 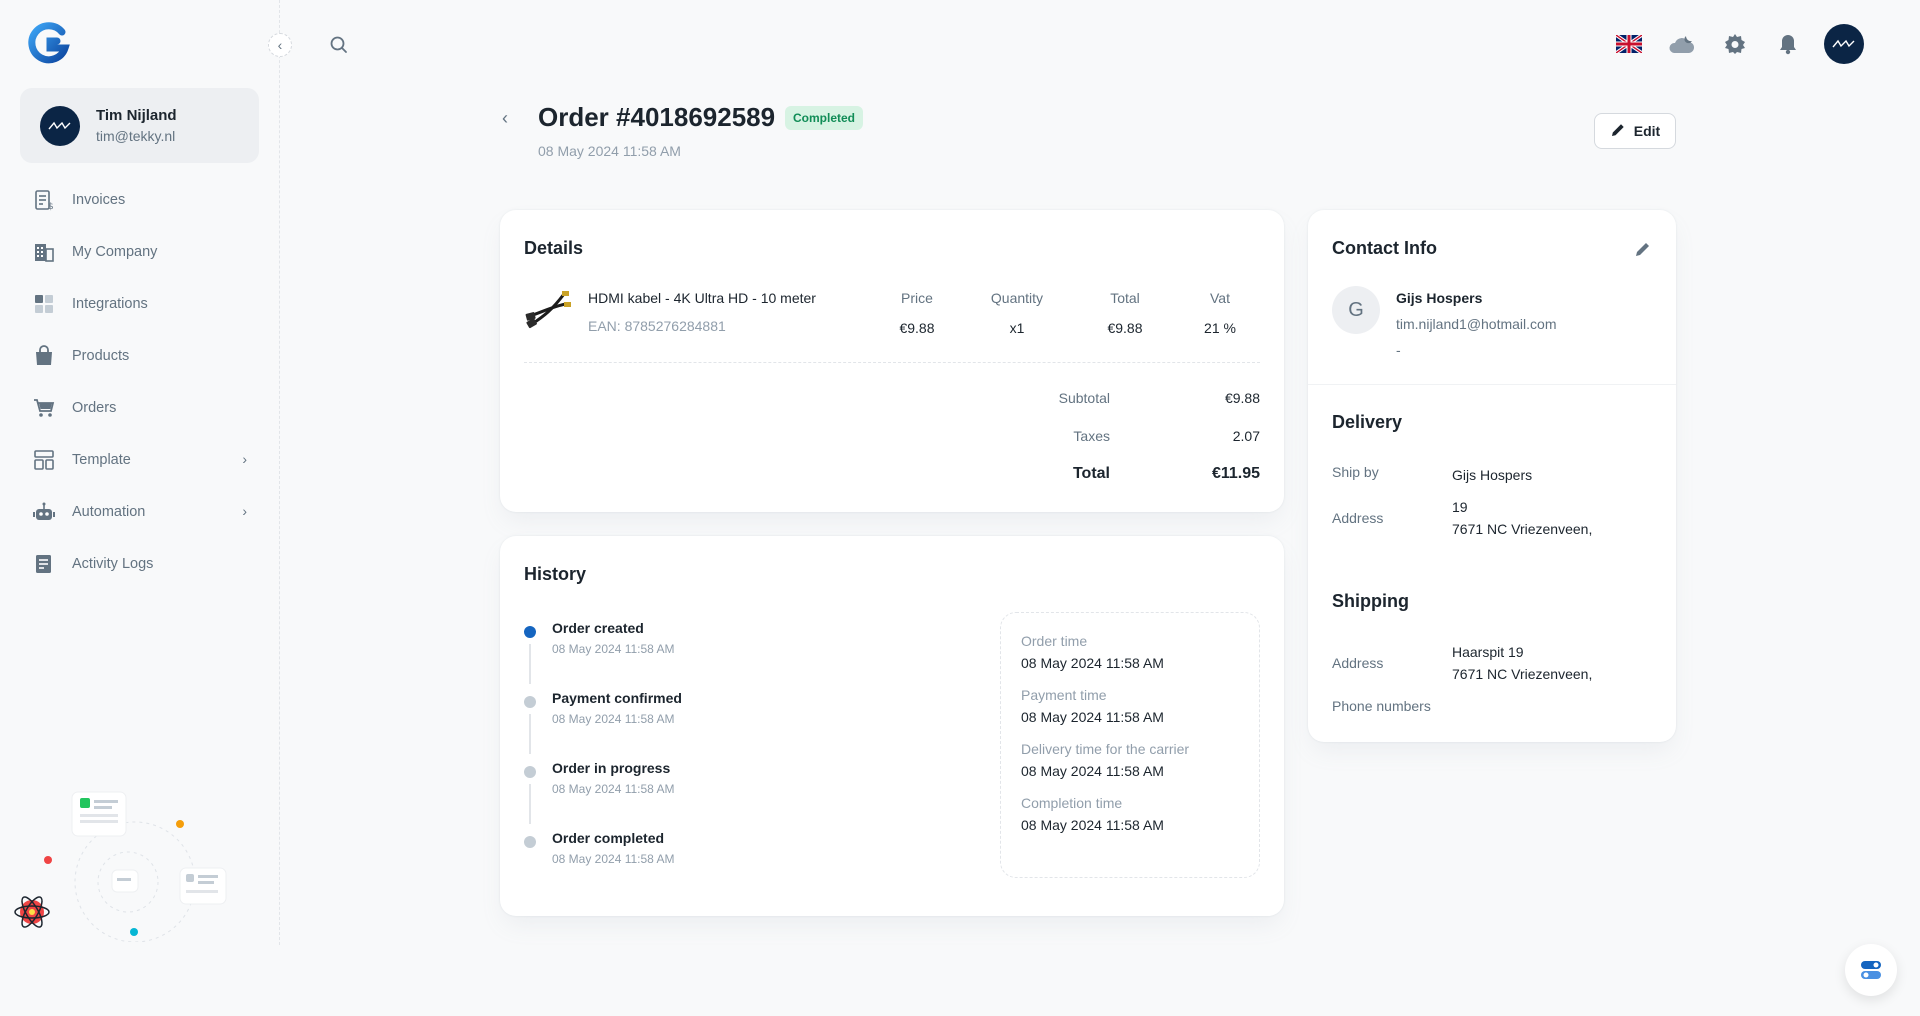 I want to click on theme-toggle-button, so click(x=1682, y=44).